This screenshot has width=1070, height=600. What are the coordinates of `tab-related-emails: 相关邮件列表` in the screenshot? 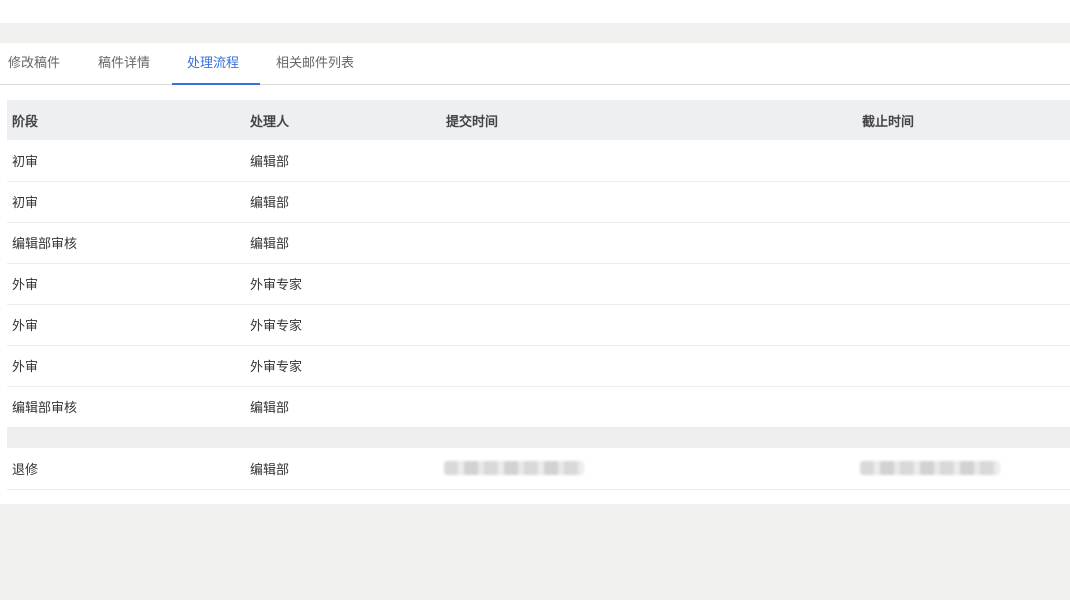 It's located at (315, 63).